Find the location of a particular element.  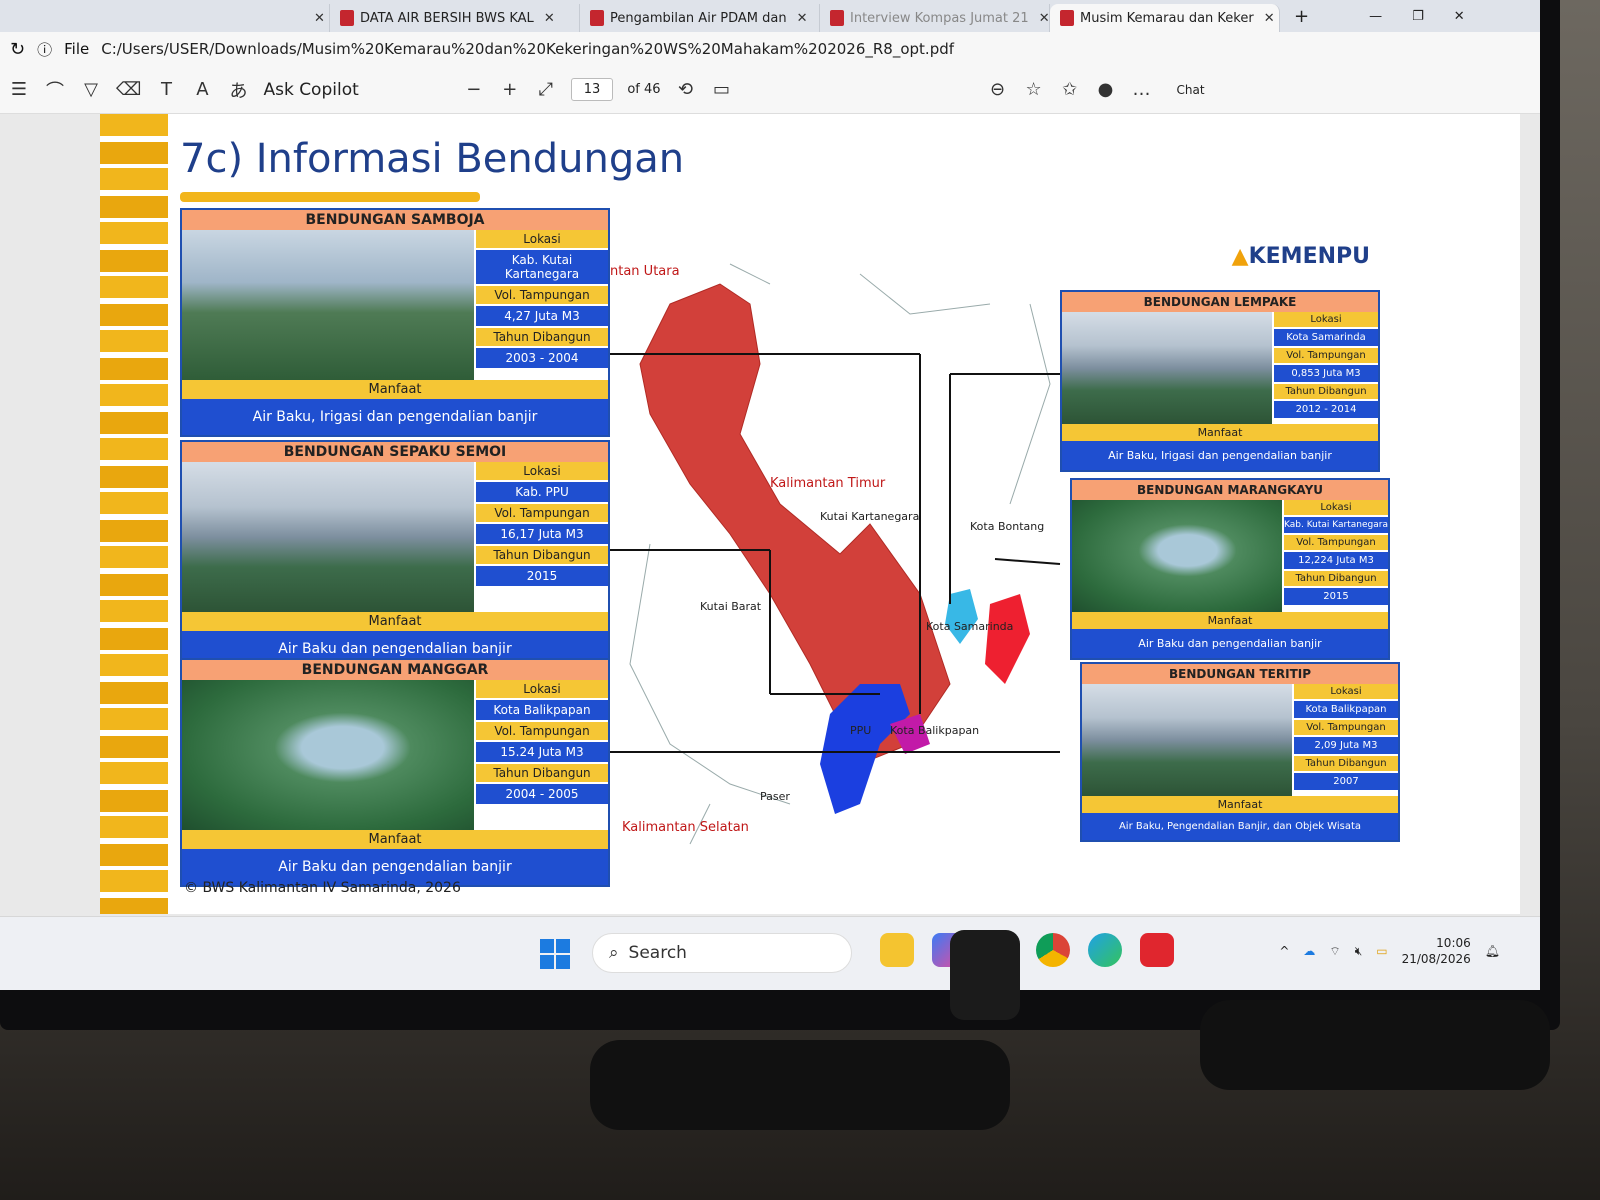

zoom-out-icon: − is located at coordinates (474, 89).